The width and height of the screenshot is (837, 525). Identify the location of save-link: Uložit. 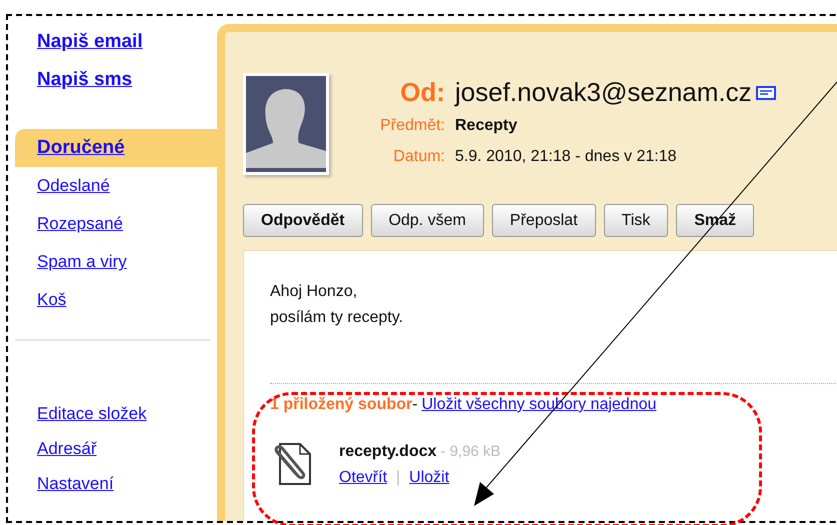
(429, 478).